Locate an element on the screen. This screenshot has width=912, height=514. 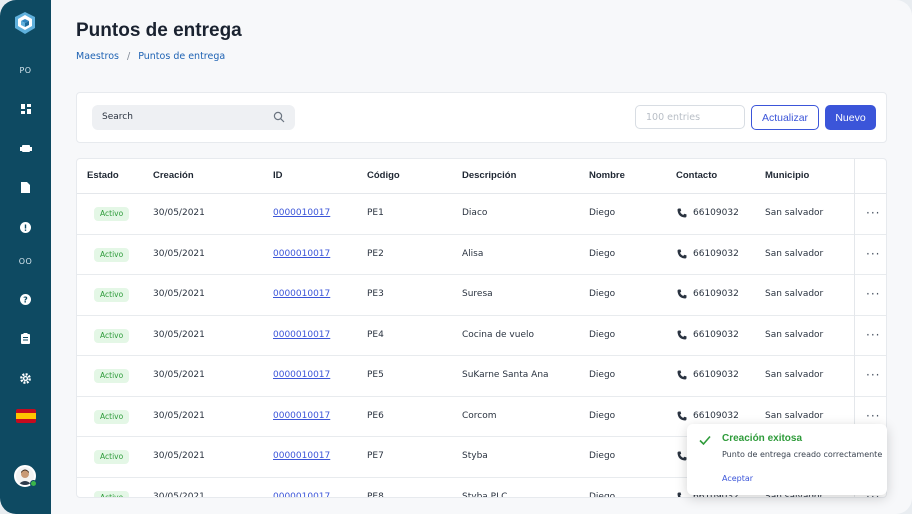
sidebar-item-help: ? is located at coordinates (25, 299).